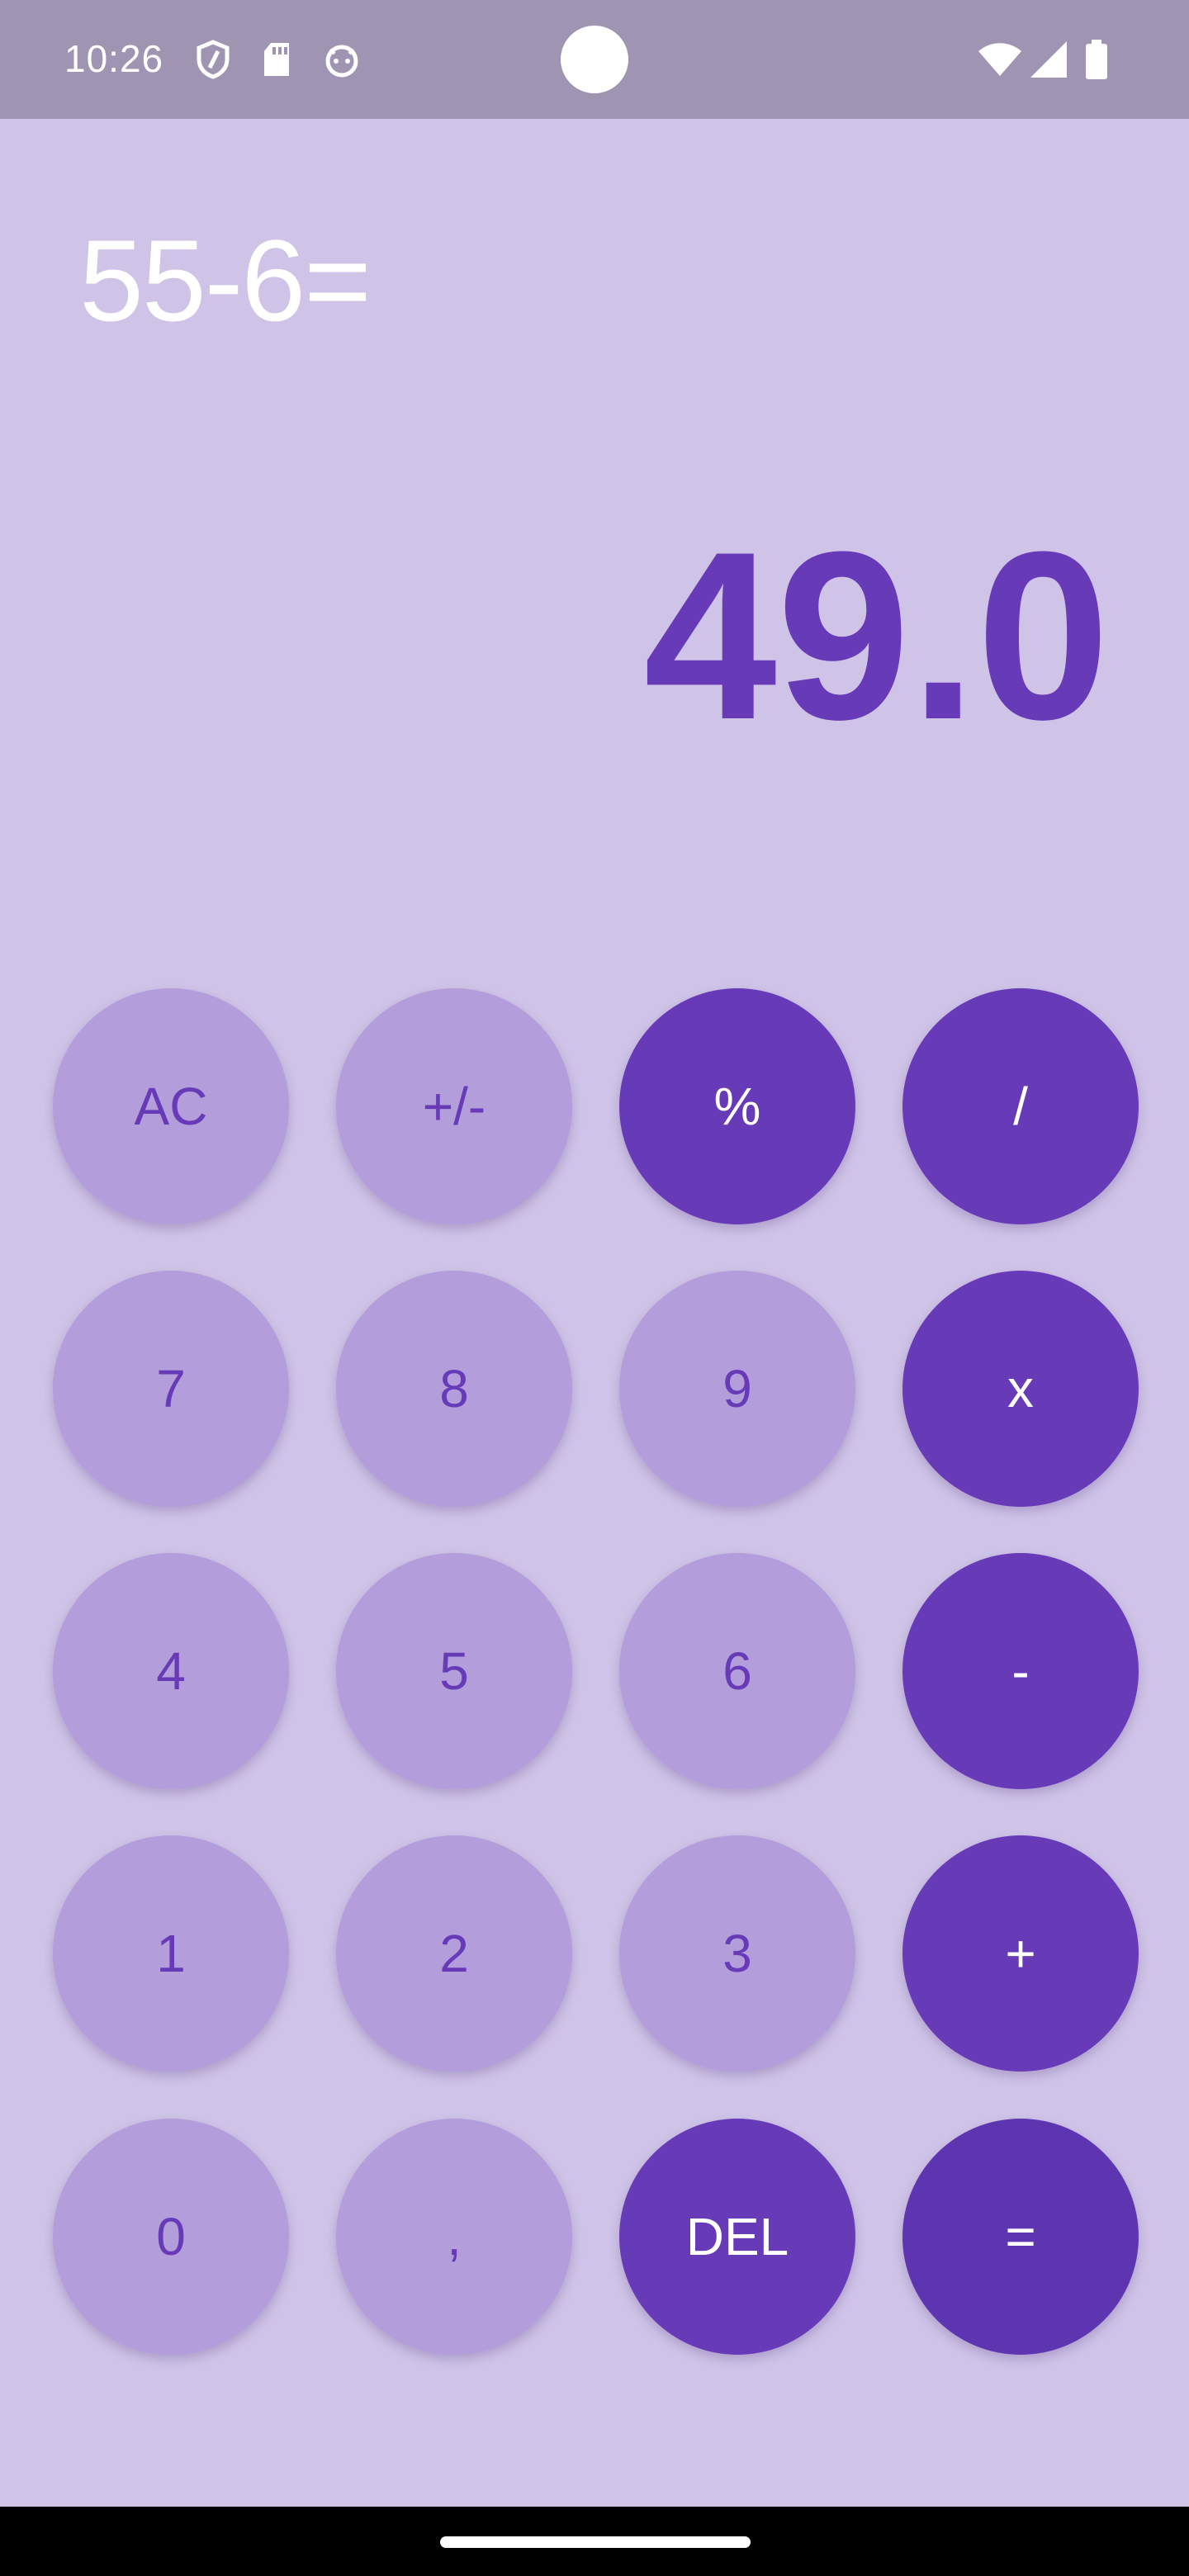  I want to click on digit-7-button: 7, so click(171, 1389).